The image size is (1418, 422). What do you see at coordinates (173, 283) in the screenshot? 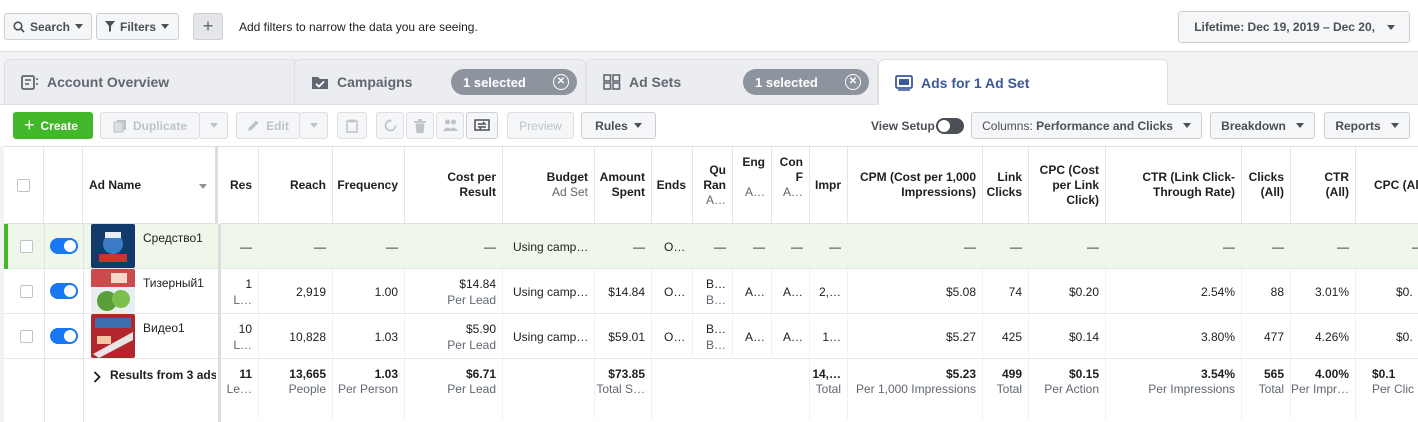
I see `ad-name: Тизерный1` at bounding box center [173, 283].